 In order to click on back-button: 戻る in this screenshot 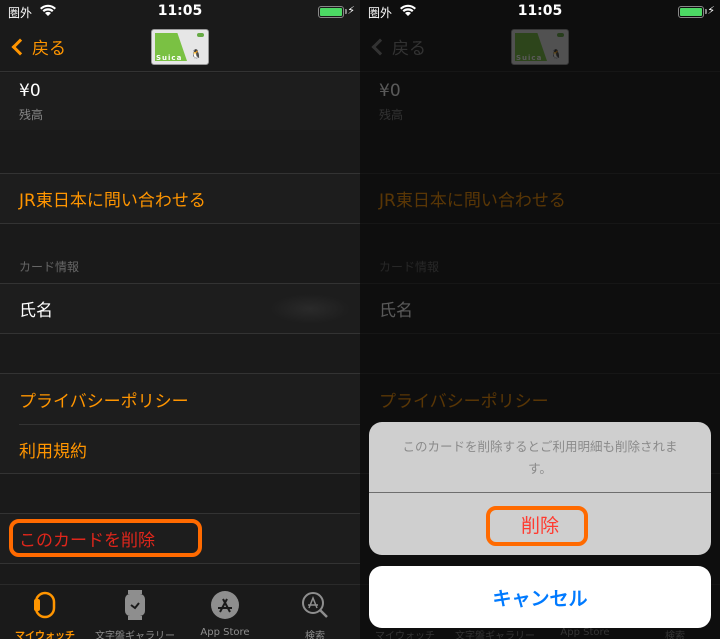, I will do `click(38, 46)`.